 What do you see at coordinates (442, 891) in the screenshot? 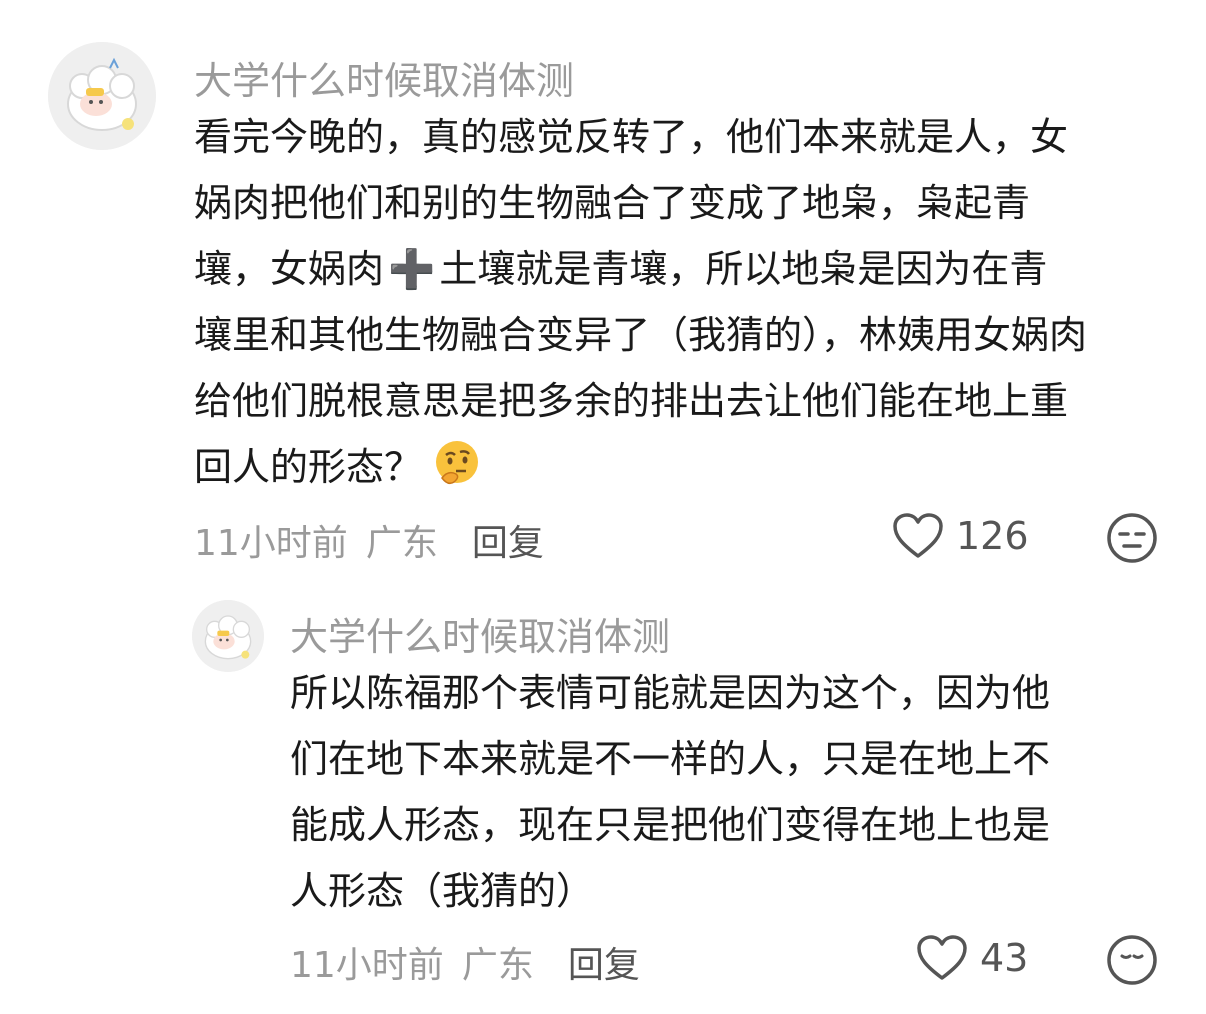
I see `comment-line: 人形态（我猜的）` at bounding box center [442, 891].